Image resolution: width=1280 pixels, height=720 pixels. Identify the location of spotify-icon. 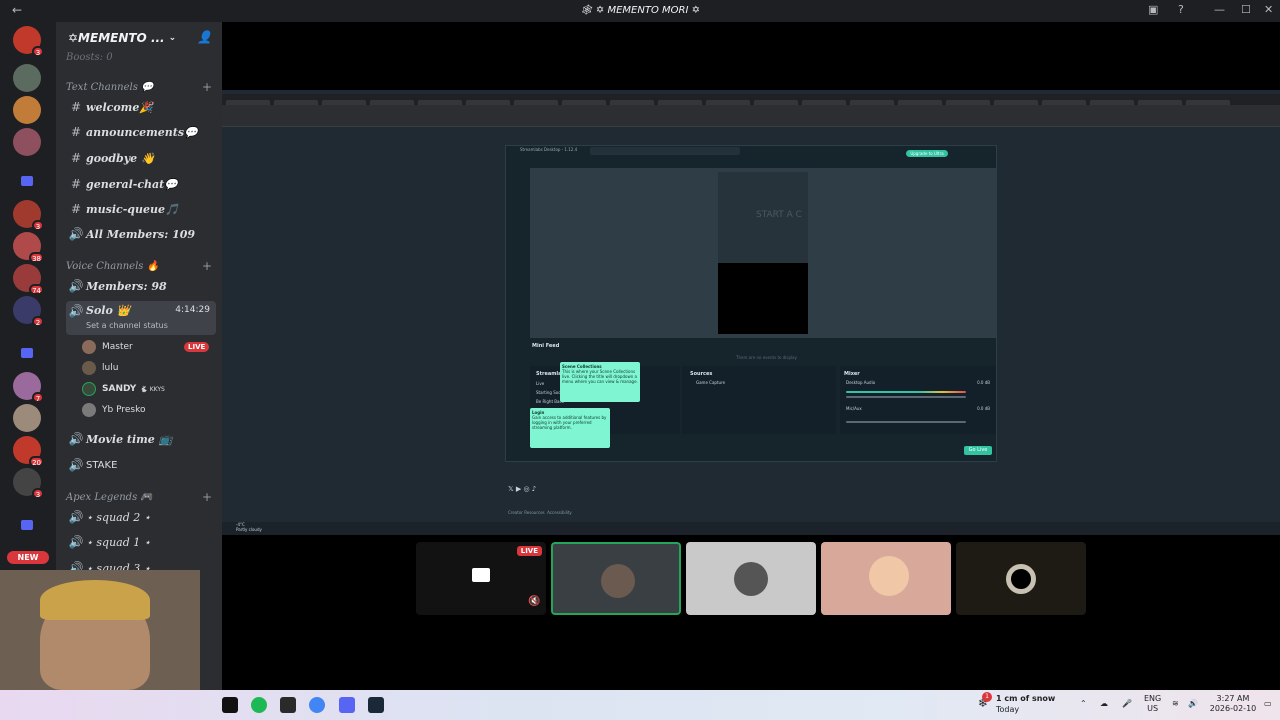
(259, 705).